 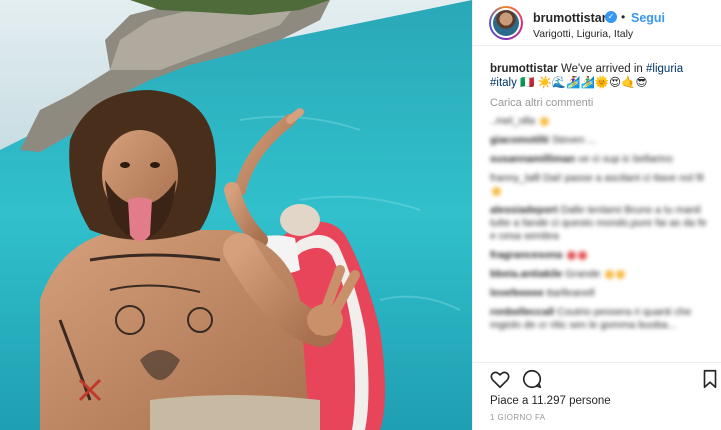 What do you see at coordinates (584, 83) in the screenshot?
I see `caption-emojis: 🇮🇹 ☀️🌊🏄‍♀️🏄‍♂️🌞😍🤙😎` at bounding box center [584, 83].